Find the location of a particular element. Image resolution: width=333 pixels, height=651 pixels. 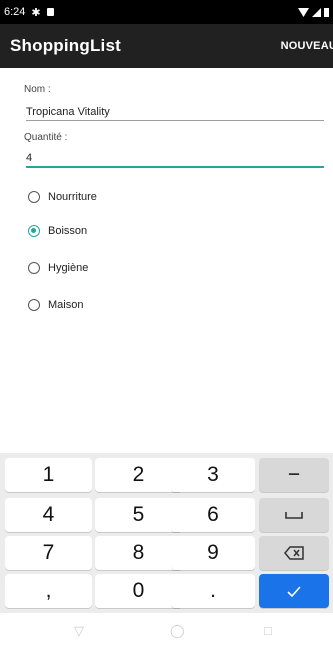

key-2: 2 is located at coordinates (138, 475).